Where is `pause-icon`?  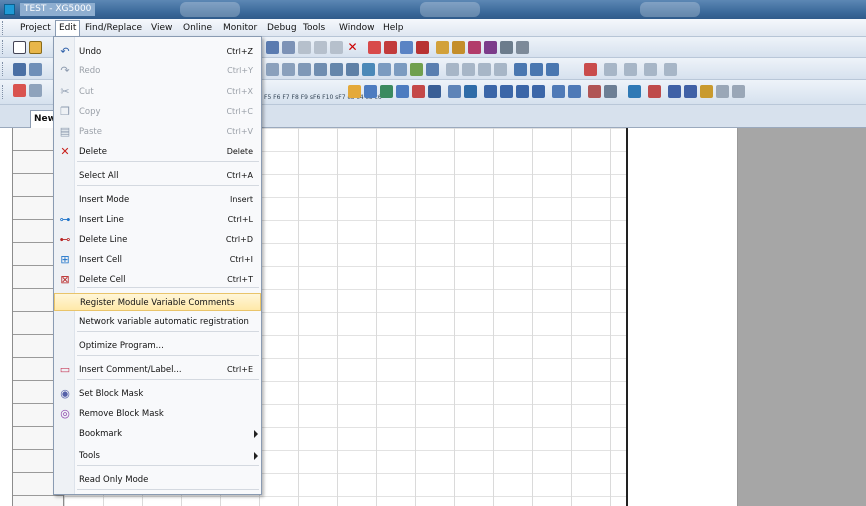
pause-icon is located at coordinates (384, 69).